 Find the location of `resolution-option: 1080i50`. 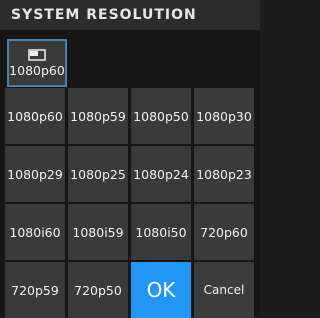

resolution-option: 1080i50 is located at coordinates (161, 232).